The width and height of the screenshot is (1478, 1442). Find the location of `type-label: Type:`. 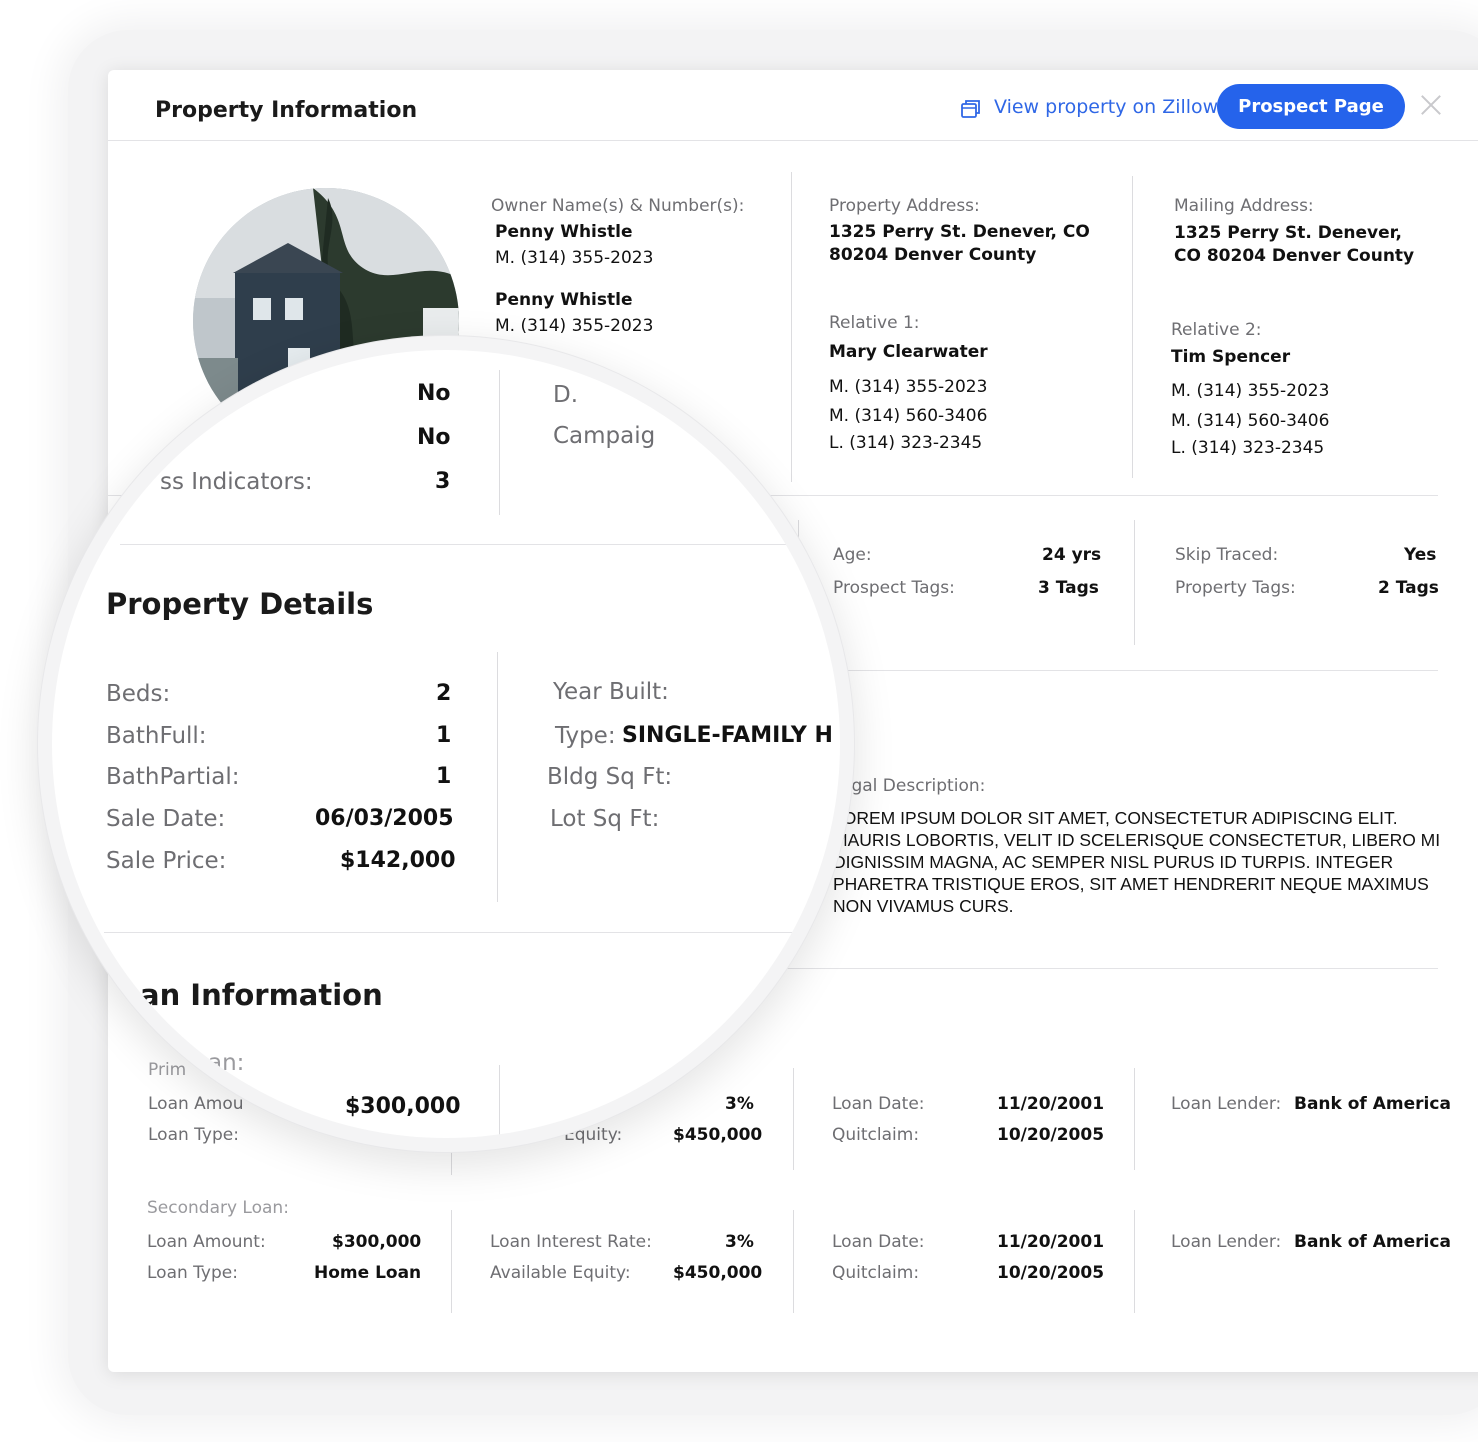

type-label: Type: is located at coordinates (585, 736).